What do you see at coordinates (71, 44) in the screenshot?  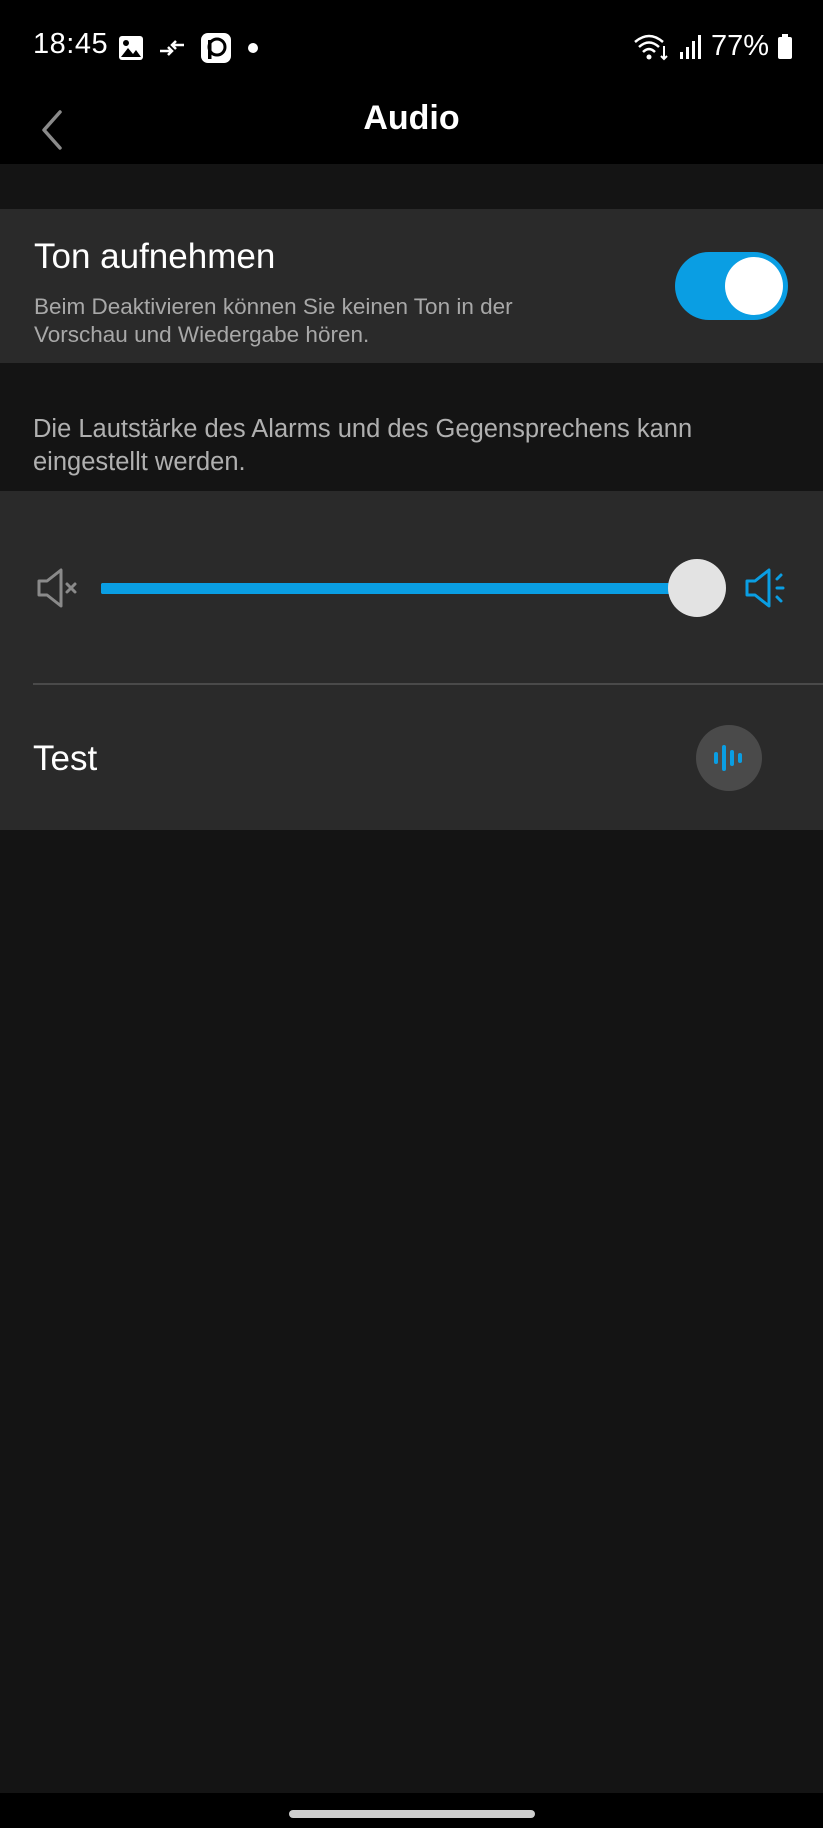 I see `status-time: 18:45` at bounding box center [71, 44].